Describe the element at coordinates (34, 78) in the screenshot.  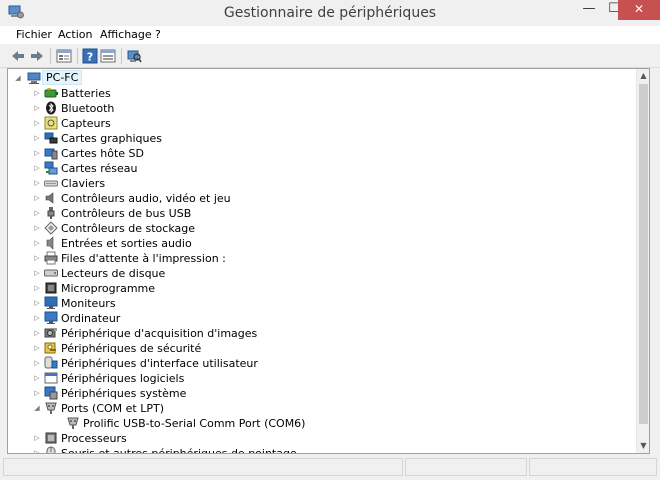
I see `computer-icon` at that location.